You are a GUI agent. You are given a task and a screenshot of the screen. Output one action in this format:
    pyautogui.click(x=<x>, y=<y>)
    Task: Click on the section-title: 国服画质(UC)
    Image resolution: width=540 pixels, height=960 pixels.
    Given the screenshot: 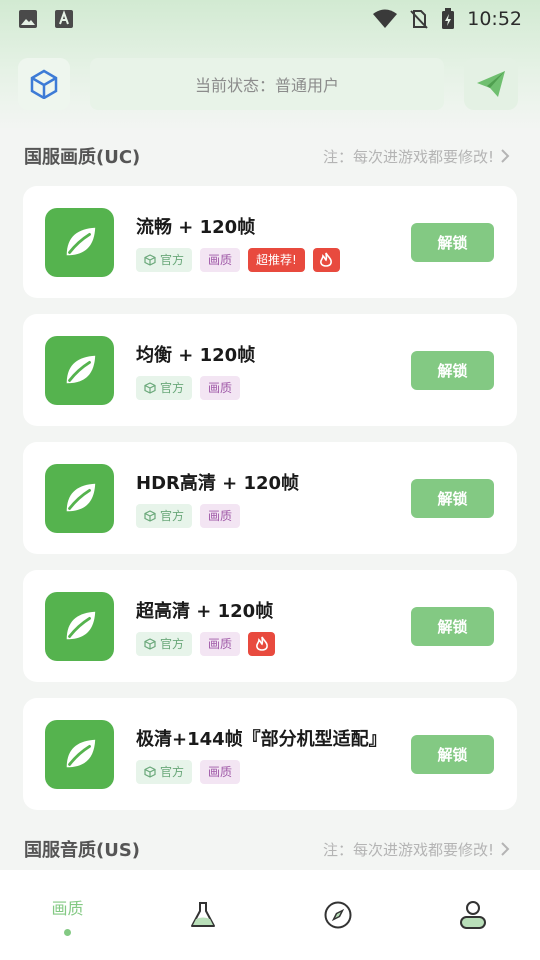 What is the action you would take?
    pyautogui.click(x=82, y=157)
    